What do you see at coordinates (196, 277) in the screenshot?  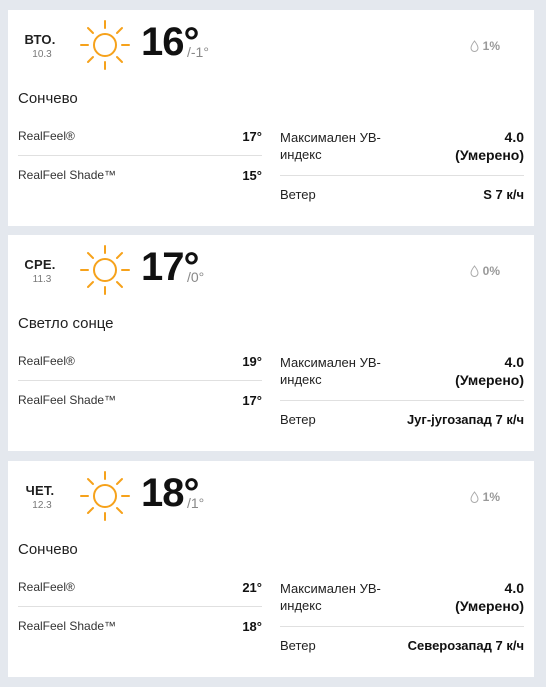 I see `low-temperature: /0°` at bounding box center [196, 277].